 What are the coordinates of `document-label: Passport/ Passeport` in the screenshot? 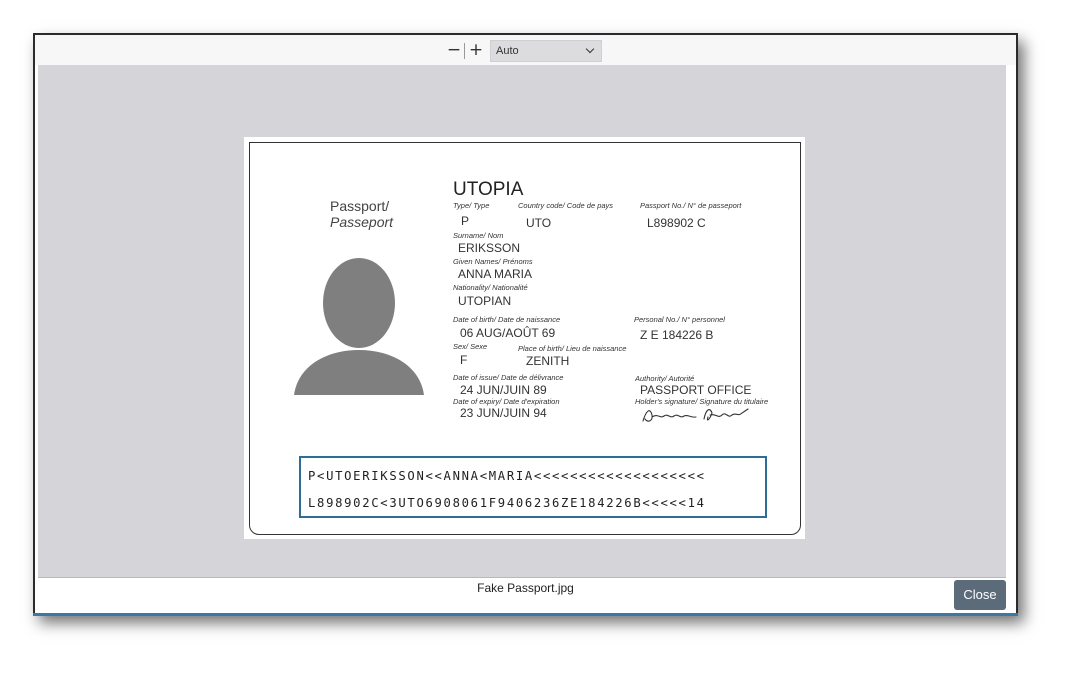 It's located at (361, 214).